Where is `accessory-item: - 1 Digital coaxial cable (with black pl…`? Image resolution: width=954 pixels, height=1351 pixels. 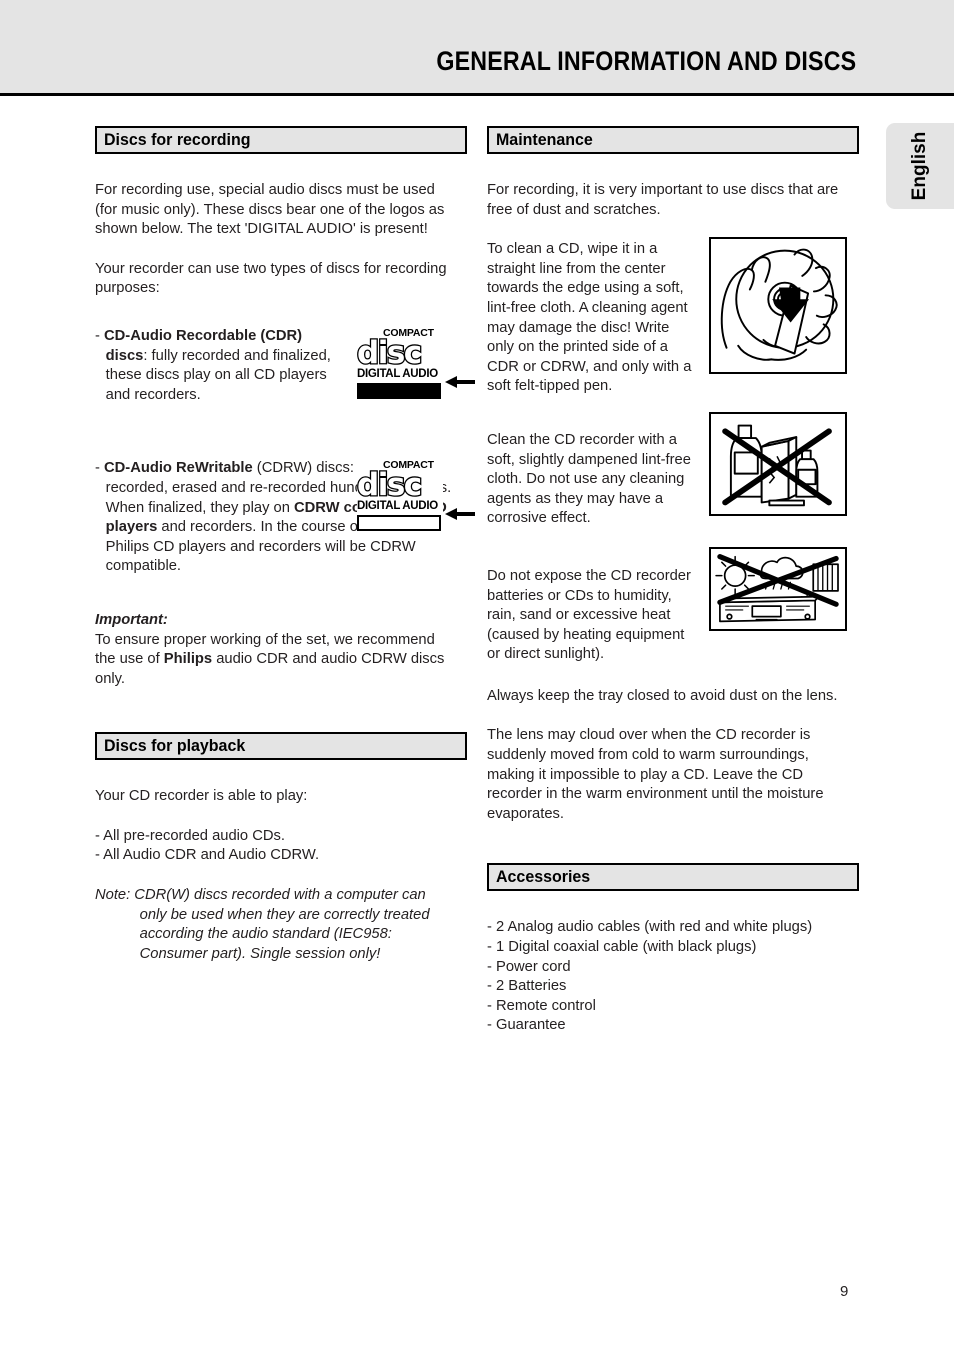
accessory-item: - 1 Digital coaxial cable (with black pl… is located at coordinates (622, 947).